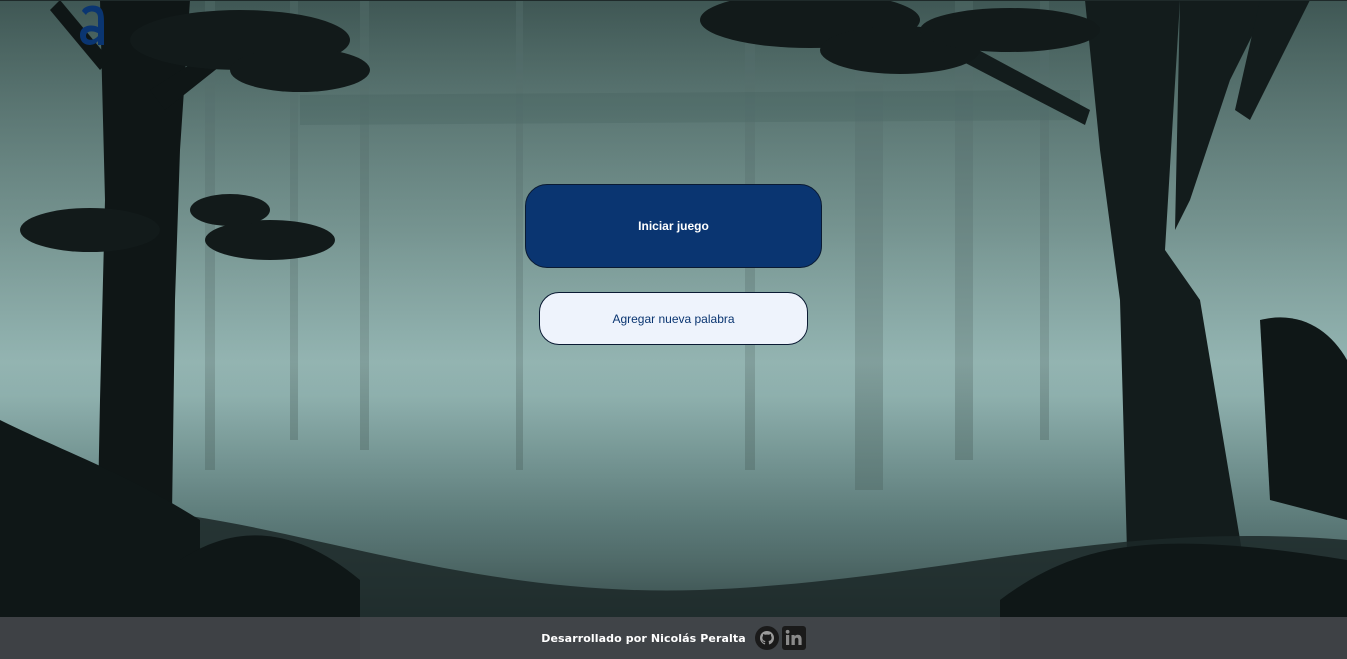 Image resolution: width=1347 pixels, height=659 pixels. What do you see at coordinates (673, 318) in the screenshot?
I see `add-word-button: Agregar nueva palabra` at bounding box center [673, 318].